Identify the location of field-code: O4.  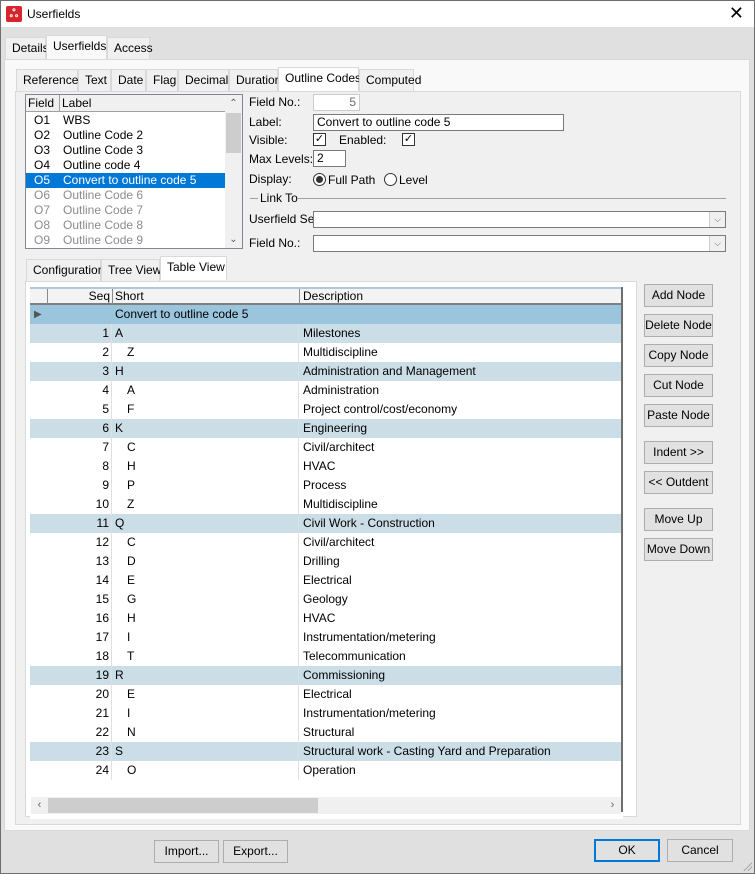
(42, 165).